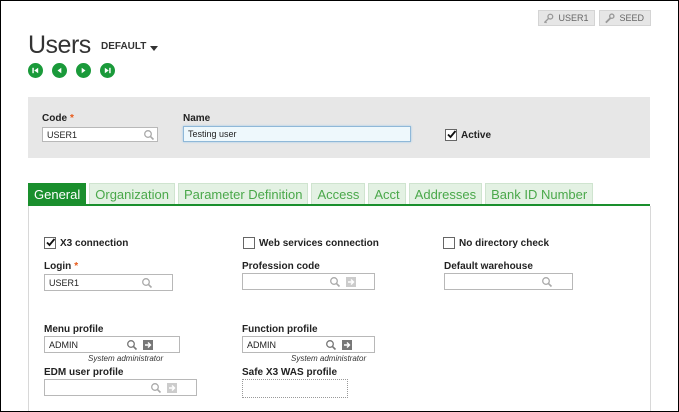  What do you see at coordinates (508, 281) in the screenshot?
I see `default-warehouse-field` at bounding box center [508, 281].